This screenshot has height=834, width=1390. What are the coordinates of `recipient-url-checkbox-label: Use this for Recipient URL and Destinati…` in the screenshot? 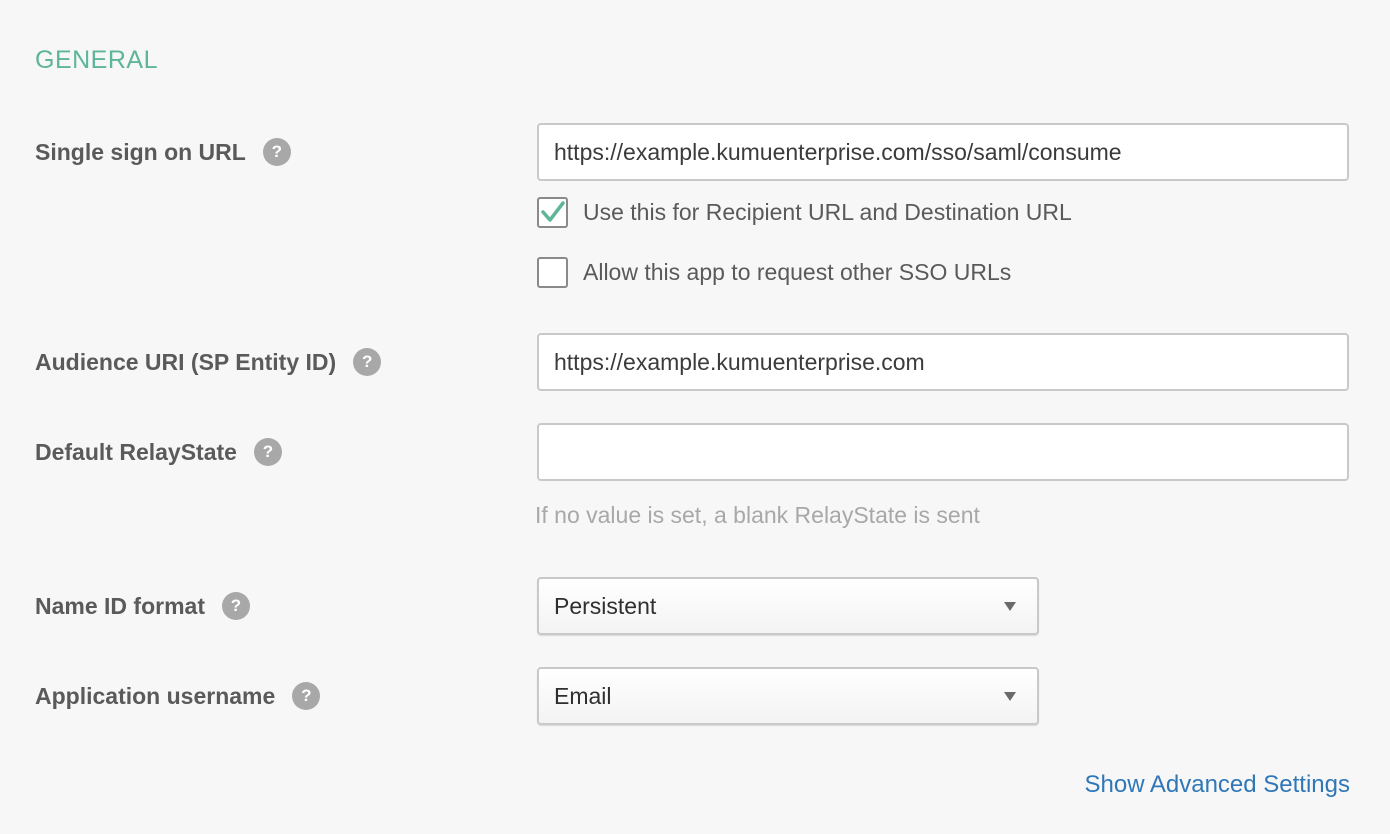 It's located at (827, 211).